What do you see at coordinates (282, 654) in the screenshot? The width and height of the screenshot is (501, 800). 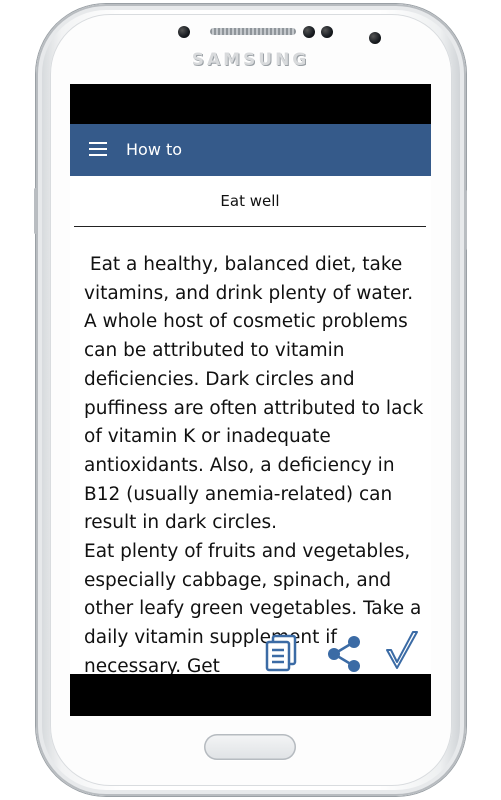 I see `document-copy-icon` at bounding box center [282, 654].